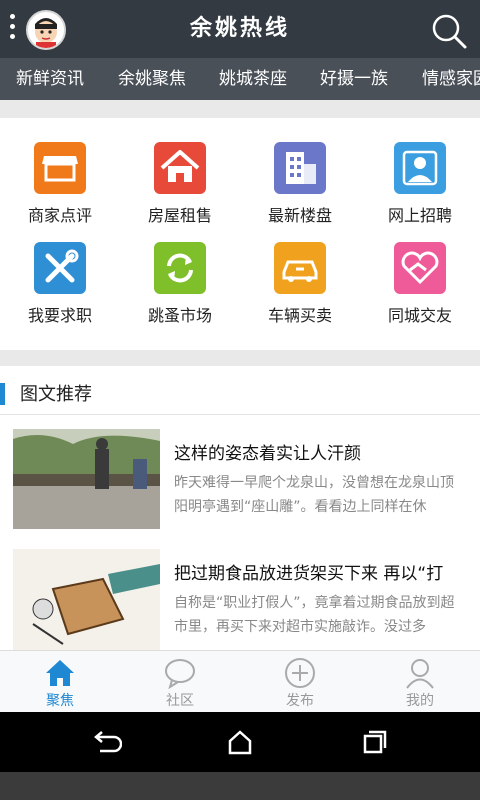  I want to click on grid-item-local-dating: 同城交友, so click(420, 292).